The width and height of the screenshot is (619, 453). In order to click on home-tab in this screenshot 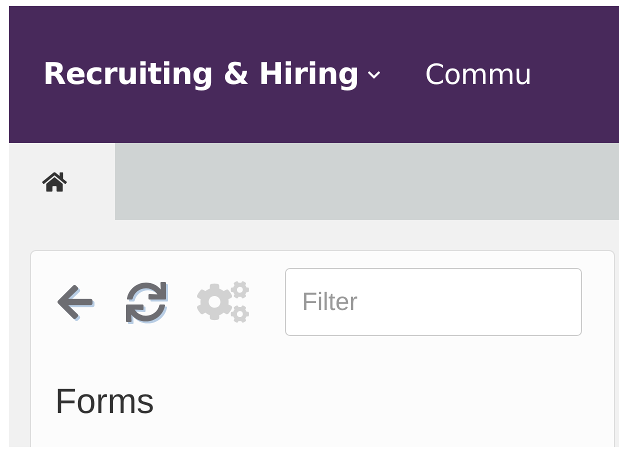, I will do `click(62, 181)`.